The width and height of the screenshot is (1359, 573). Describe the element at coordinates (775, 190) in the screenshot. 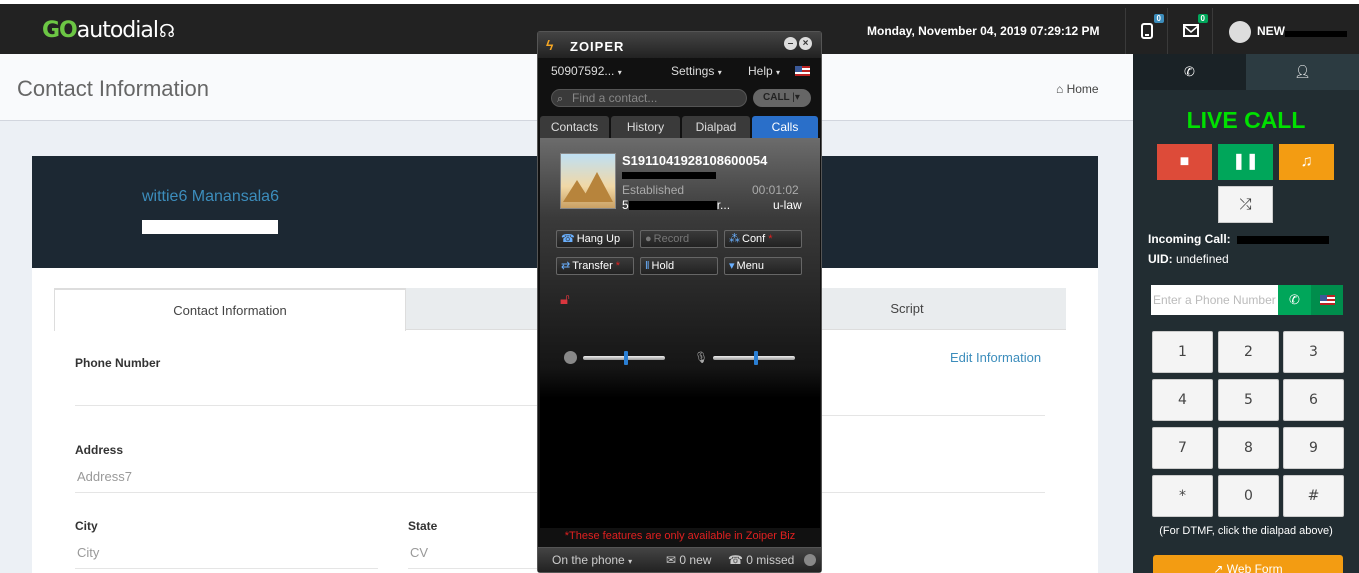

I see `call-duration: 00:01:02` at that location.